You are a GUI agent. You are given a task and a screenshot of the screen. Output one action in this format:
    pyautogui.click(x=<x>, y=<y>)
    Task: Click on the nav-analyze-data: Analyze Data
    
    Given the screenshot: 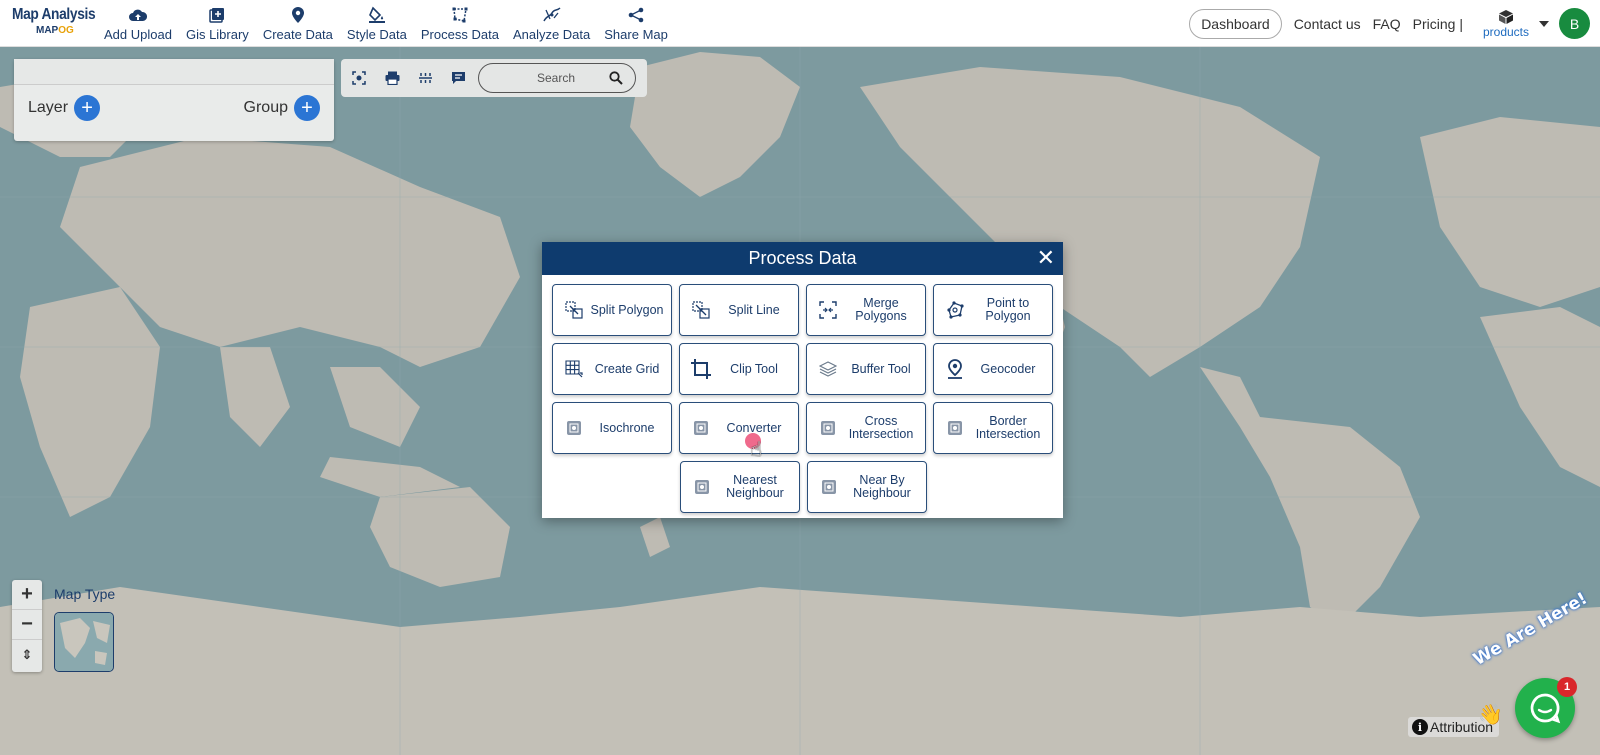 What is the action you would take?
    pyautogui.click(x=551, y=24)
    